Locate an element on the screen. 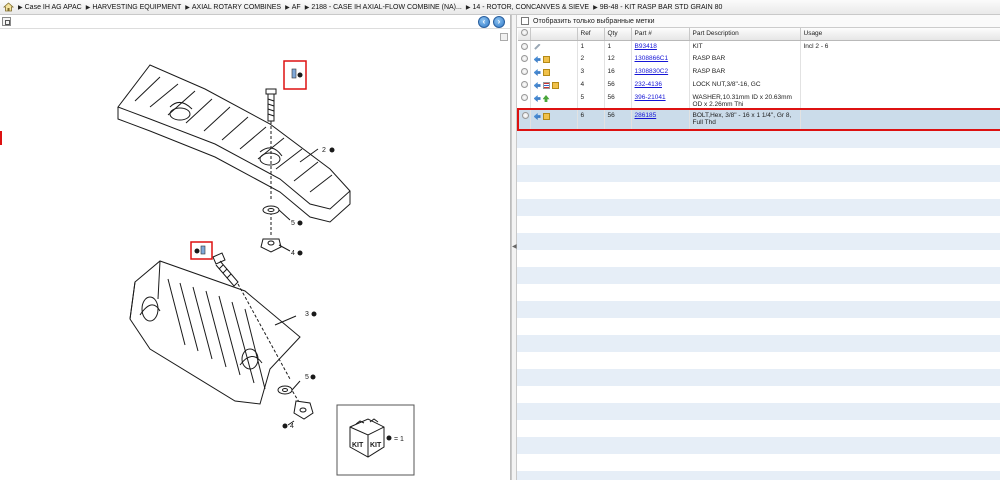  scrollbar is located at coordinates (505, 254).